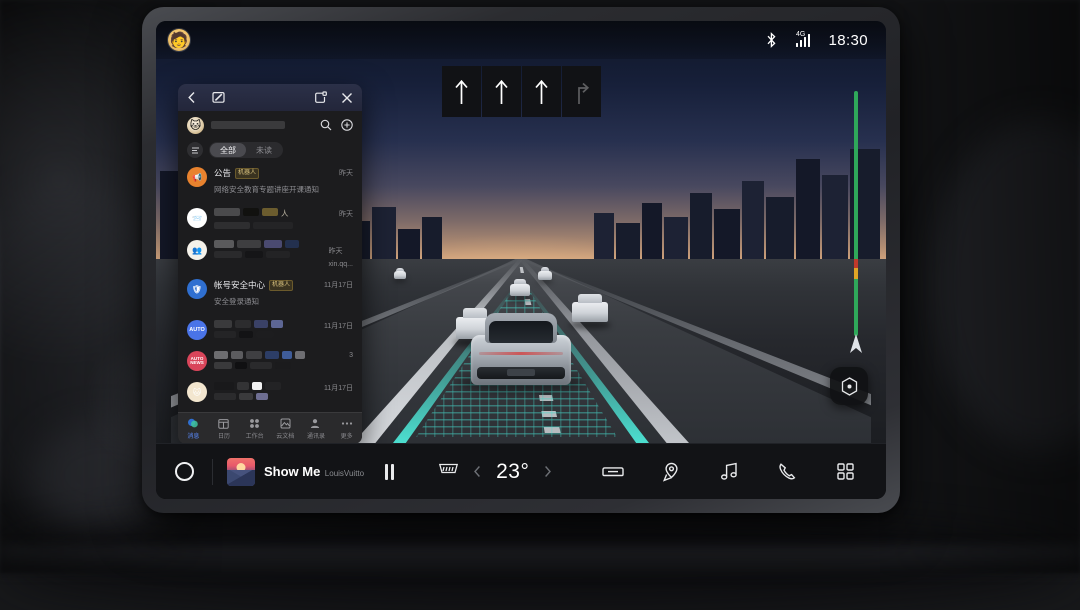 This screenshot has width=1080, height=610. What do you see at coordinates (192, 97) in the screenshot?
I see `chevron-left-icon` at bounding box center [192, 97].